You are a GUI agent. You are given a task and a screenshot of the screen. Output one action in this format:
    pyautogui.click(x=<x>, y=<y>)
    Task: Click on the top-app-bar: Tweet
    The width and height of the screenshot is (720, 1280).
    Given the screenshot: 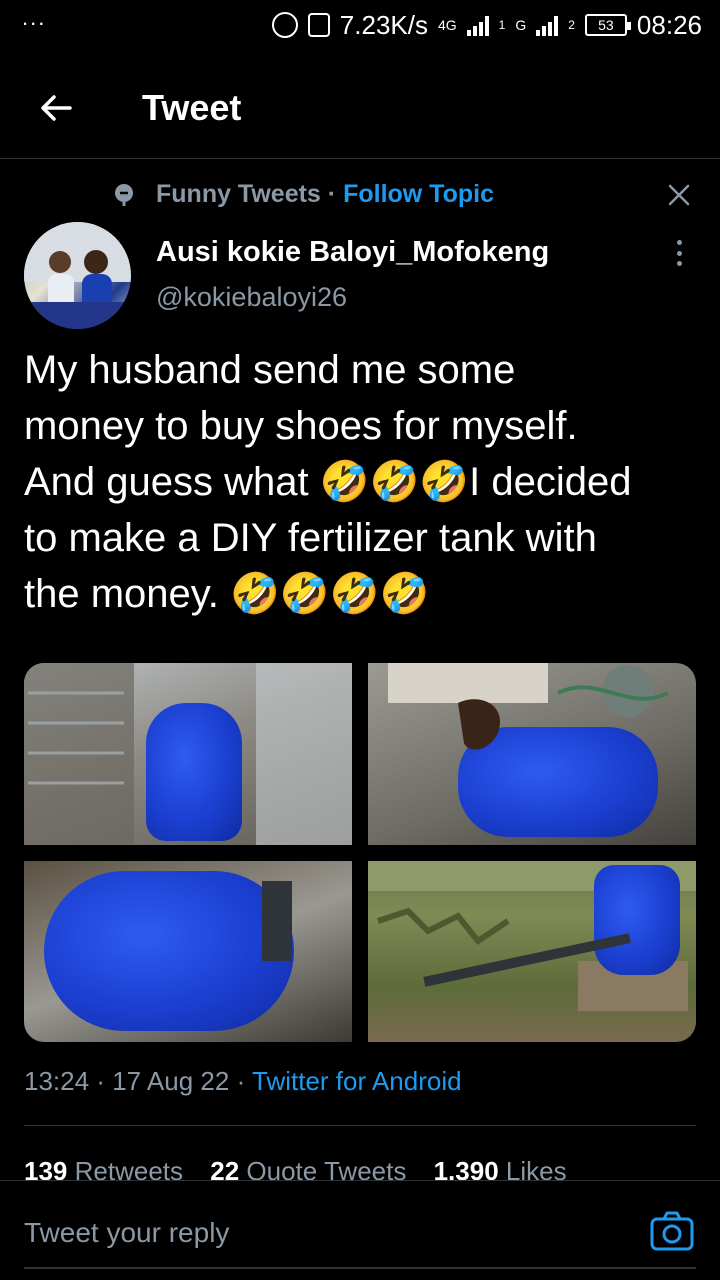 What is the action you would take?
    pyautogui.click(x=360, y=108)
    